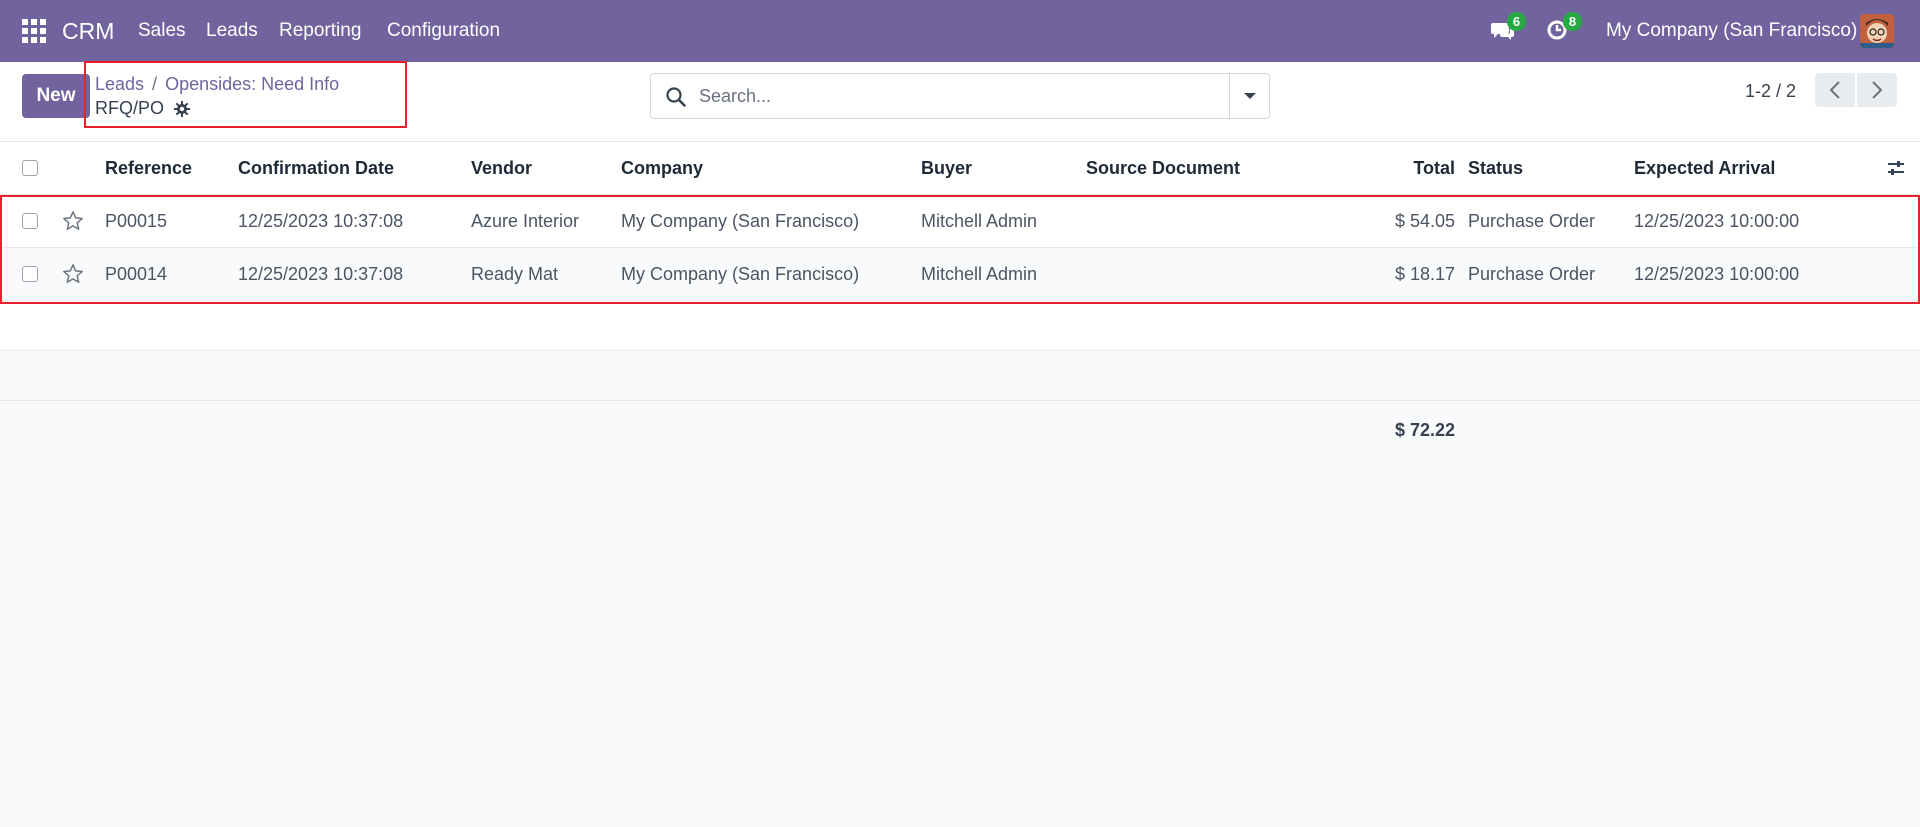 The image size is (1920, 827). What do you see at coordinates (1896, 168) in the screenshot?
I see `optional-columns-icon` at bounding box center [1896, 168].